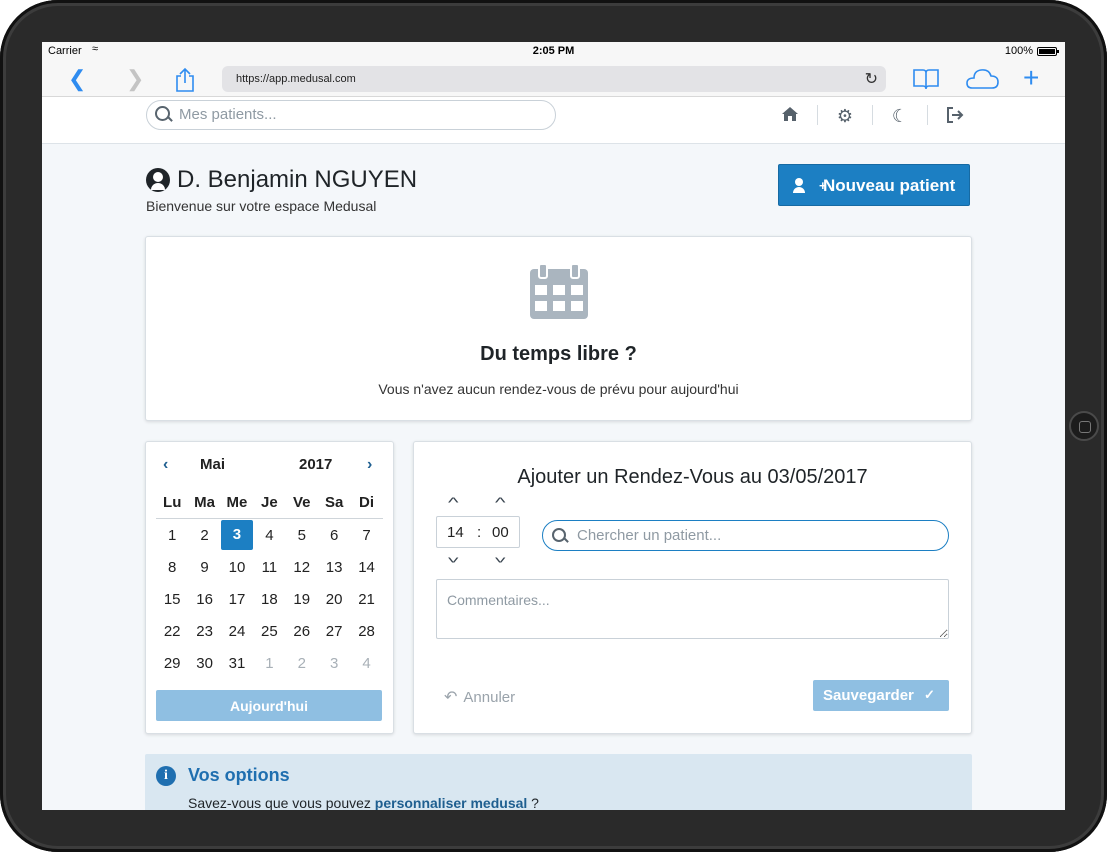  I want to click on new-patient-button: + Nouveau patient, so click(874, 185).